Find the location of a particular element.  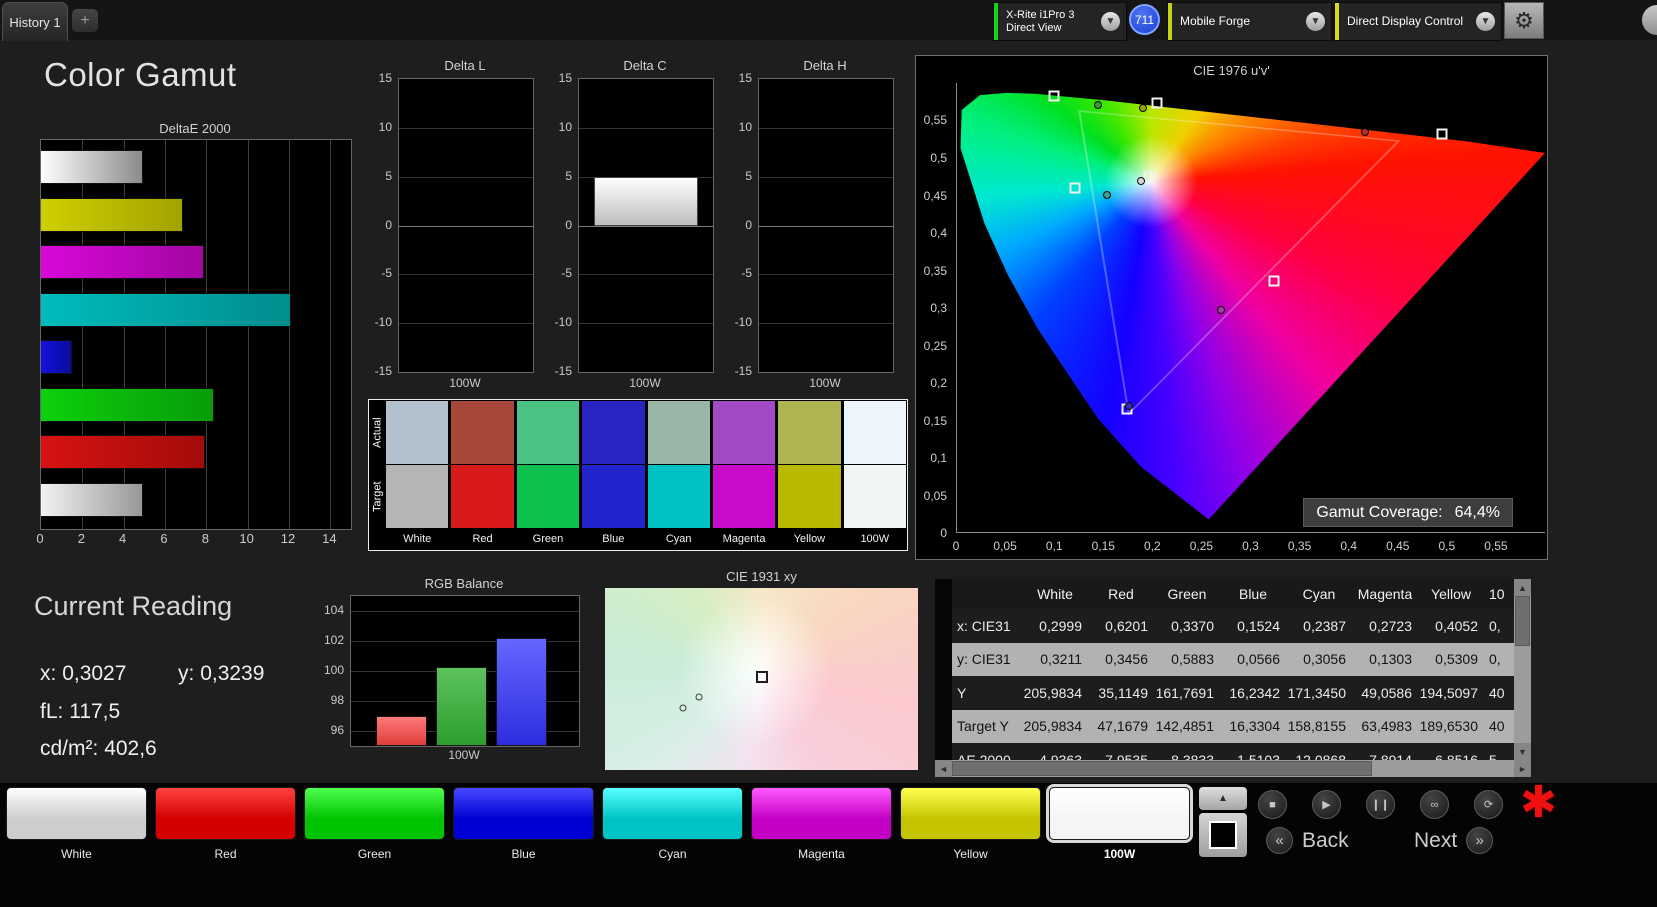

stop-button: ■ is located at coordinates (1272, 804).